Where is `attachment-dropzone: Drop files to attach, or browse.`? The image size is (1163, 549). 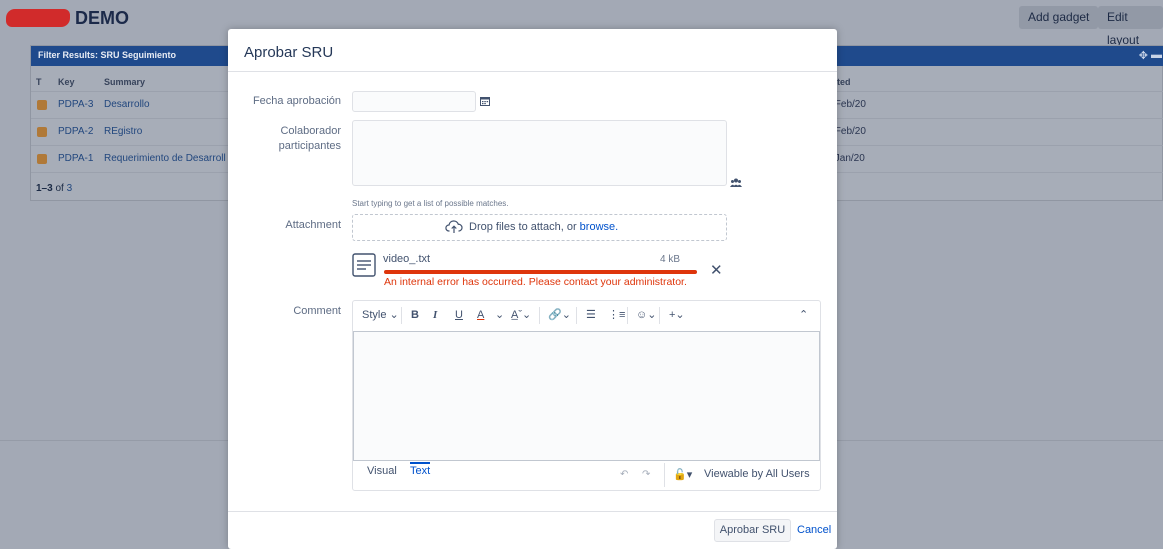
attachment-dropzone: Drop files to attach, or browse. is located at coordinates (539, 227).